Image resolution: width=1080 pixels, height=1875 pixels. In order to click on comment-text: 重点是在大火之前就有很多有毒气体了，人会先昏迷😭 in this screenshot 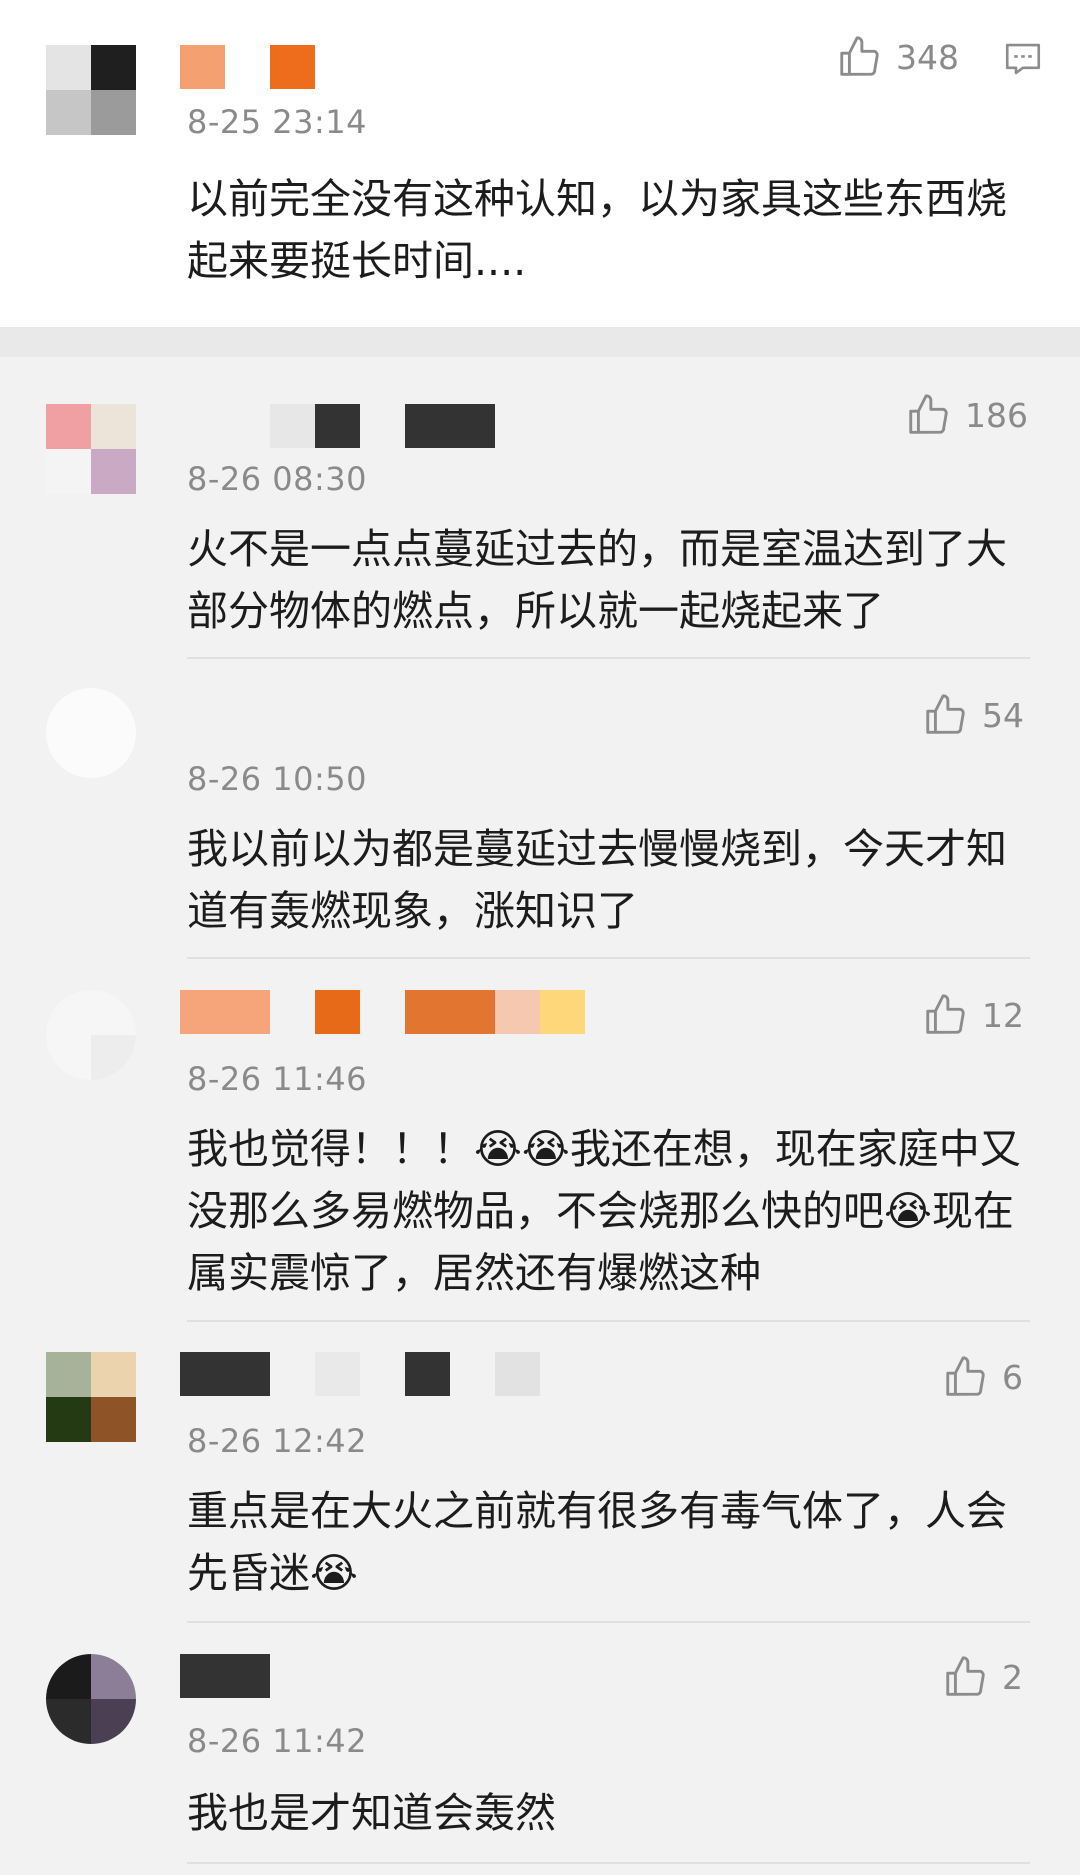, I will do `click(597, 1542)`.